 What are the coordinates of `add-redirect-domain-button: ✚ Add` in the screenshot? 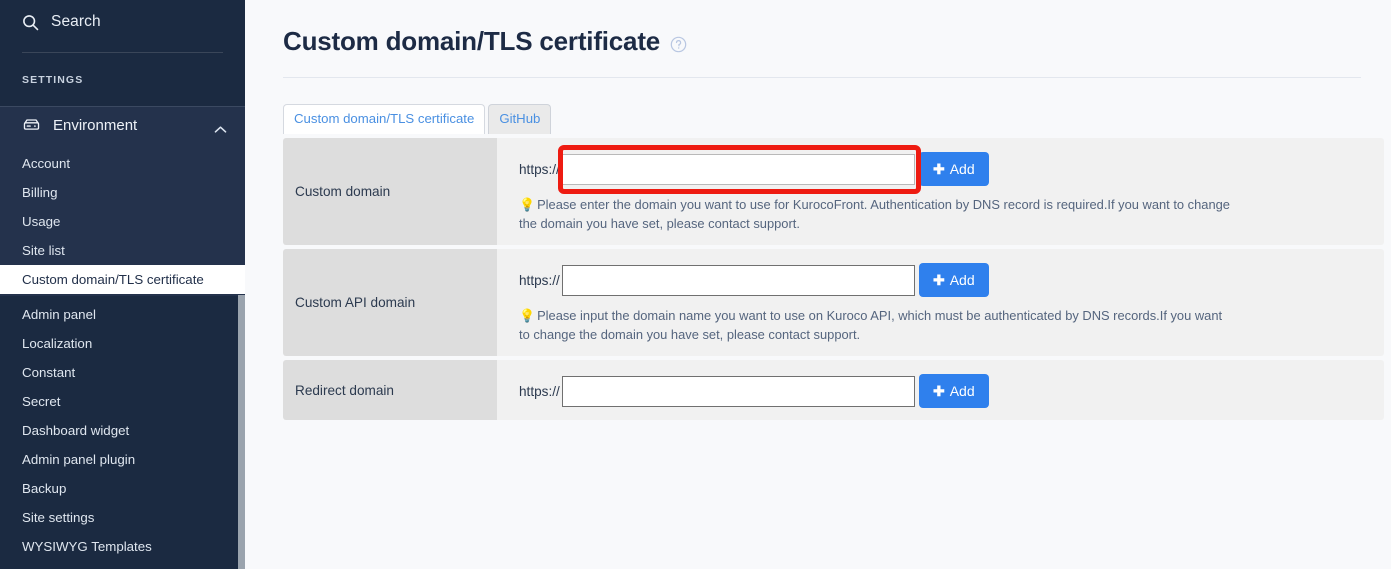 It's located at (953, 391).